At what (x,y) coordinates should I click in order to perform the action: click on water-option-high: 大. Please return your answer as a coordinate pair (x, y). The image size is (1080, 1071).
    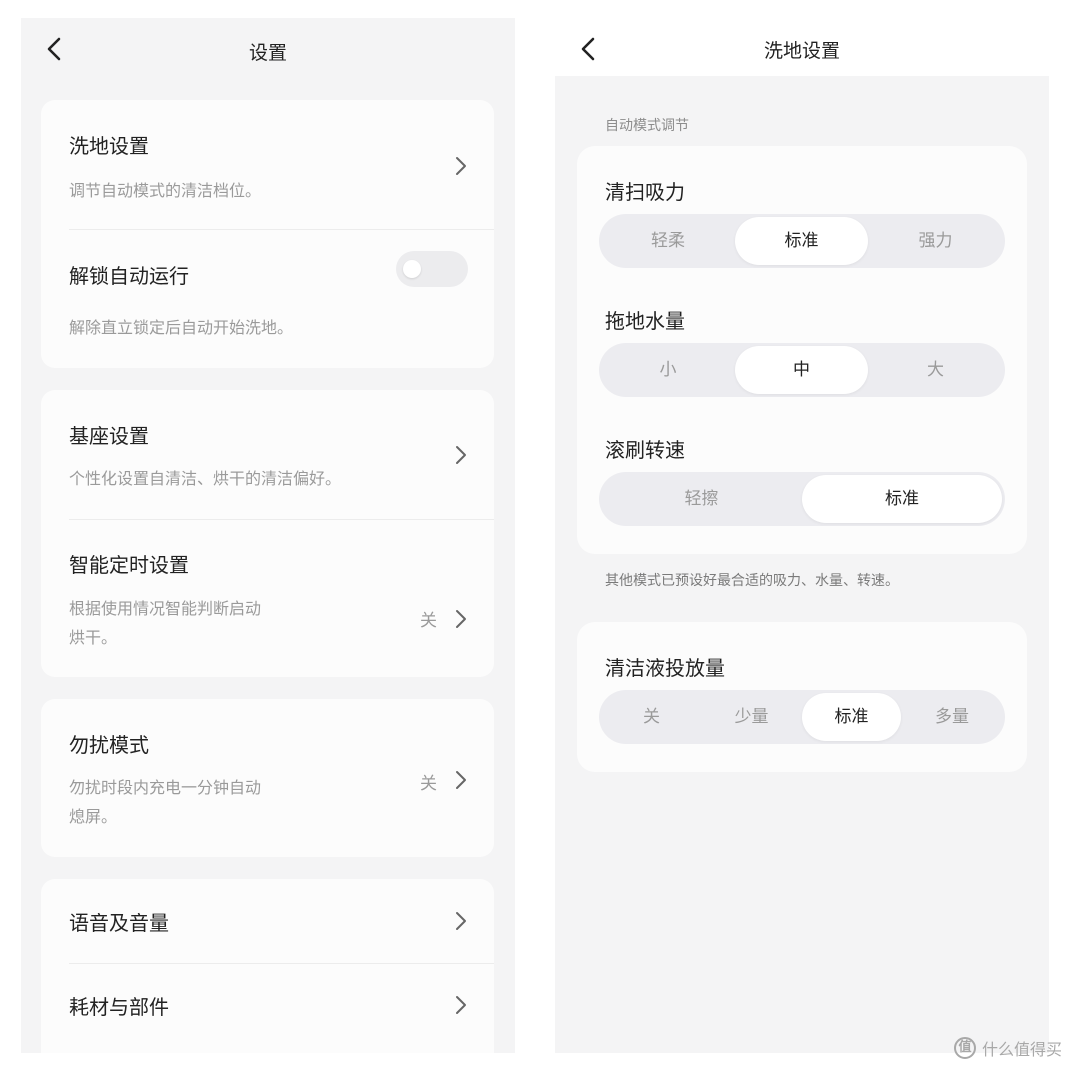
    Looking at the image, I should click on (935, 370).